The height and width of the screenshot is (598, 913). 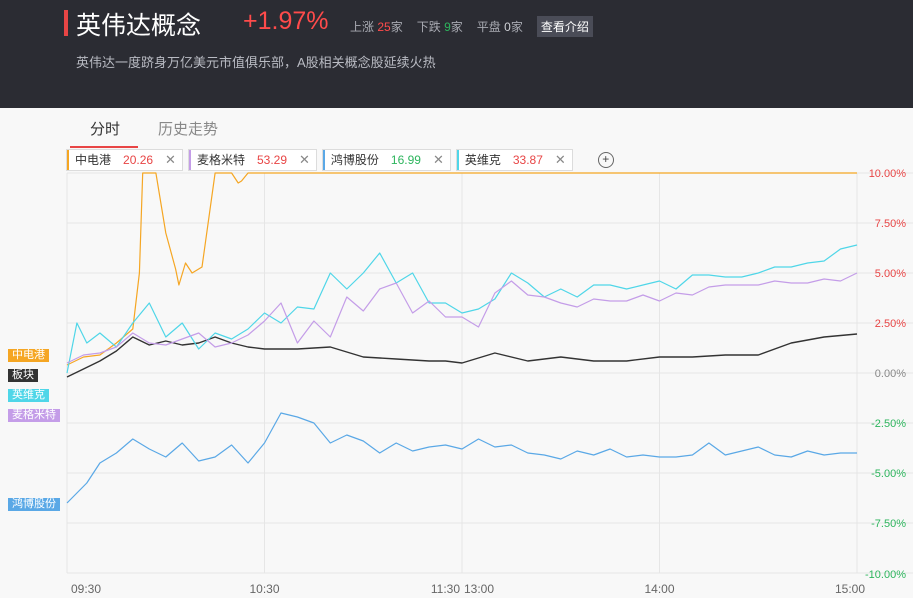 I want to click on y-tick-label: -2.50%, so click(x=888, y=424).